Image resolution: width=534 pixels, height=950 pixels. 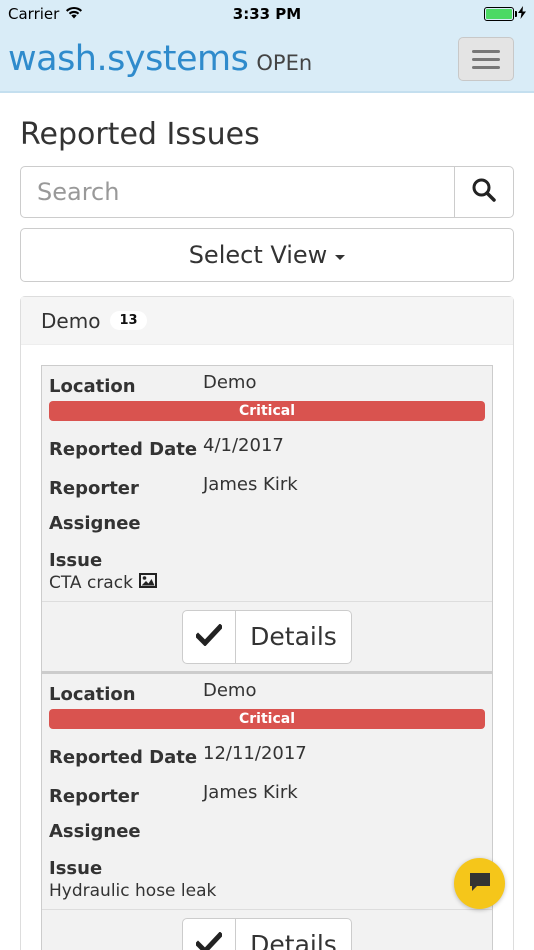 I want to click on carrier-label: Carrier, so click(x=34, y=13).